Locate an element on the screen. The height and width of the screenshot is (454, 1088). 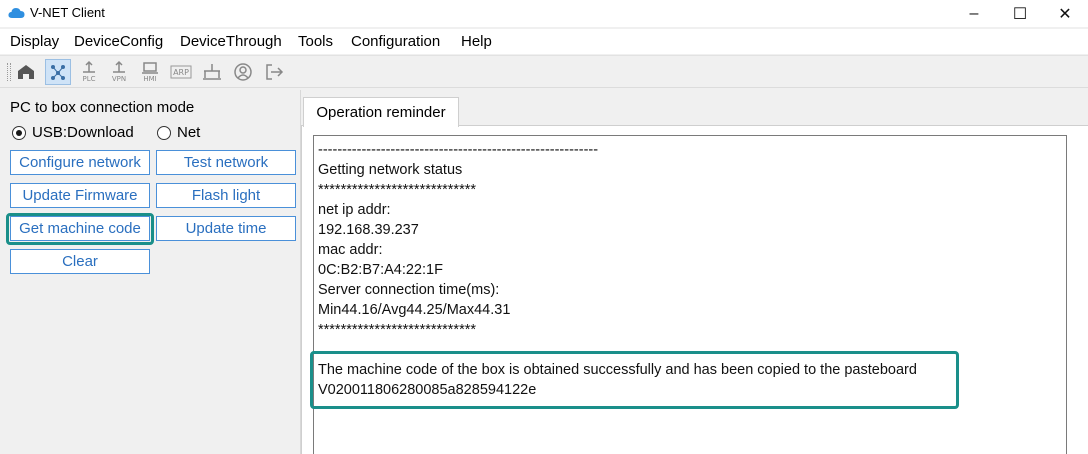
menu-configuration: Configuration is located at coordinates (395, 41).